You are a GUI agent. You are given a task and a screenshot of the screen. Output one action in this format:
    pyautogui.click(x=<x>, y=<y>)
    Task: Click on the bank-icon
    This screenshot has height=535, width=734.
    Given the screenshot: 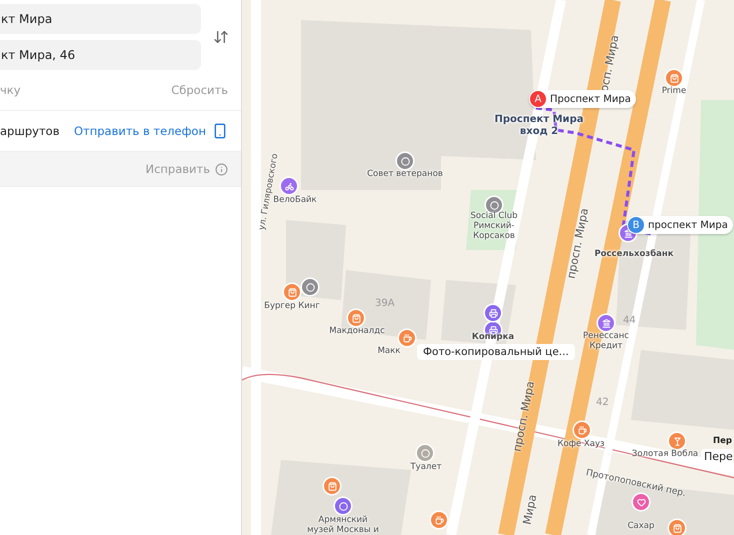 What is the action you would take?
    pyautogui.click(x=606, y=323)
    